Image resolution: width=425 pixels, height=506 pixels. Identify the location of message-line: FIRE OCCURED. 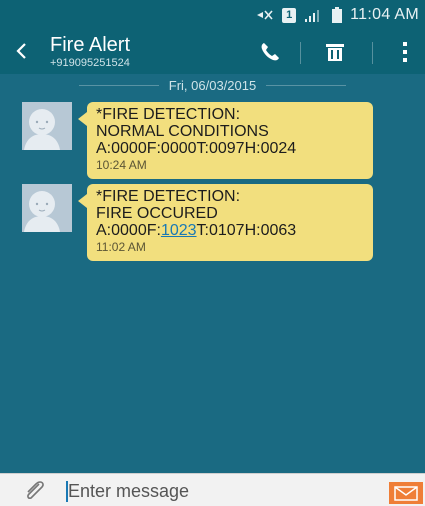
(157, 213).